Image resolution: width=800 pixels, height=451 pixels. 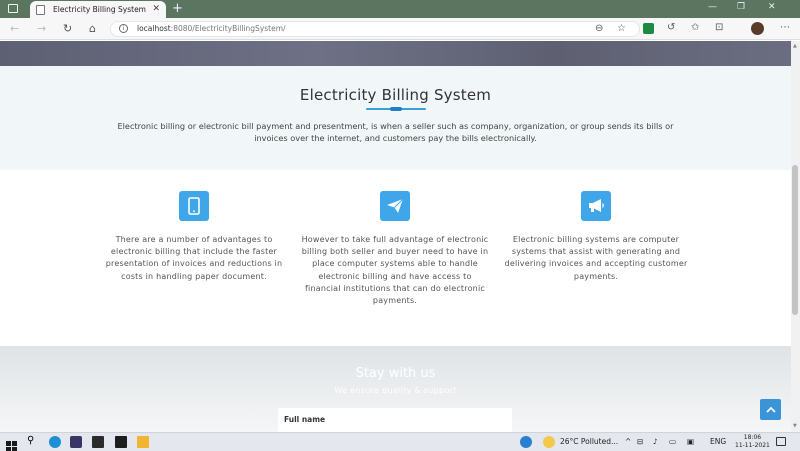 I want to click on scroll-down-icon: ▼, so click(x=795, y=426).